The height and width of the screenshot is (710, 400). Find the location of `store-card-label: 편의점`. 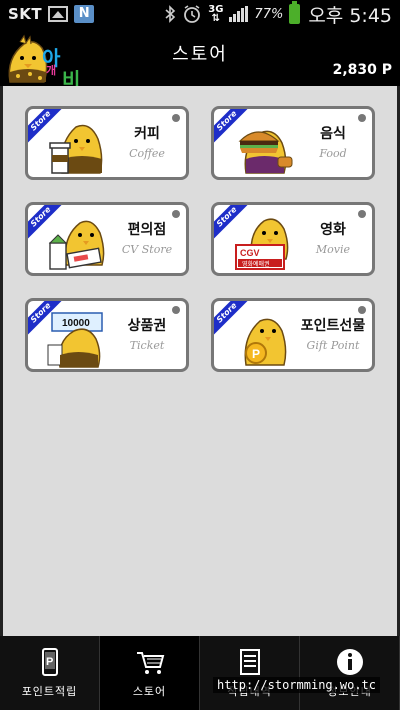

store-card-label: 편의점 is located at coordinates (147, 230).